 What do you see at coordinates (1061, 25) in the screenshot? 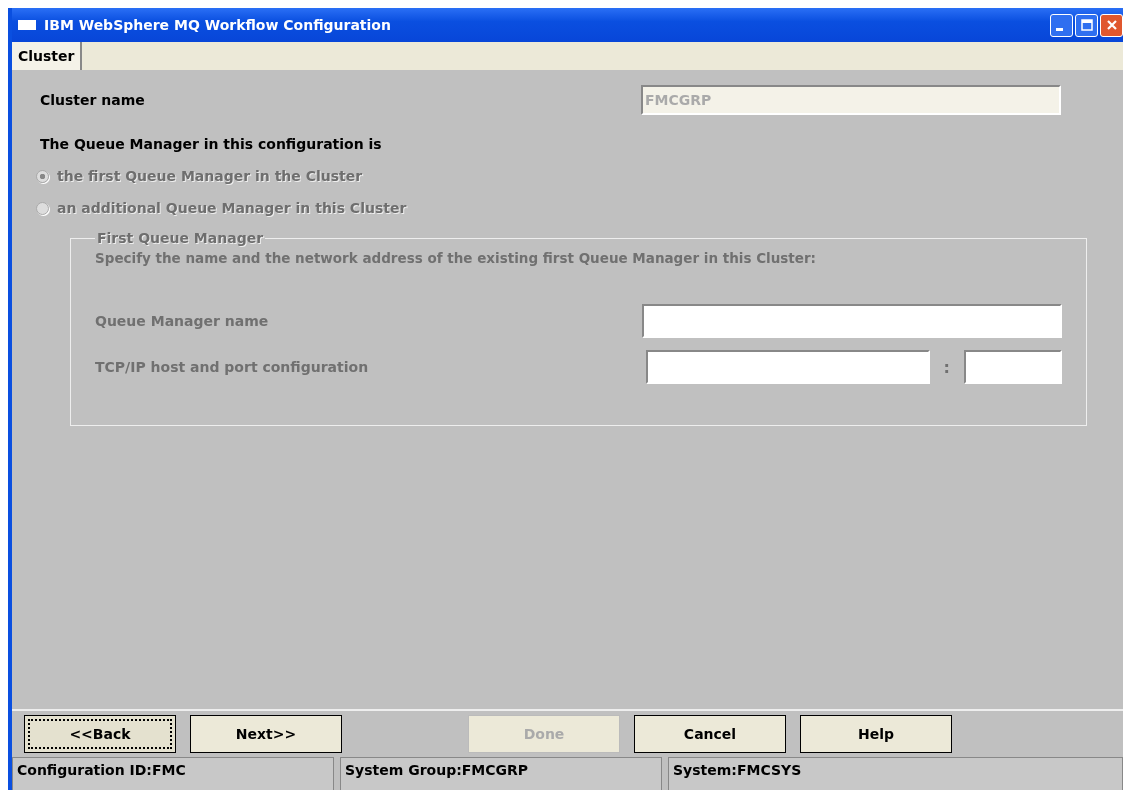
I see `minimize-button` at bounding box center [1061, 25].